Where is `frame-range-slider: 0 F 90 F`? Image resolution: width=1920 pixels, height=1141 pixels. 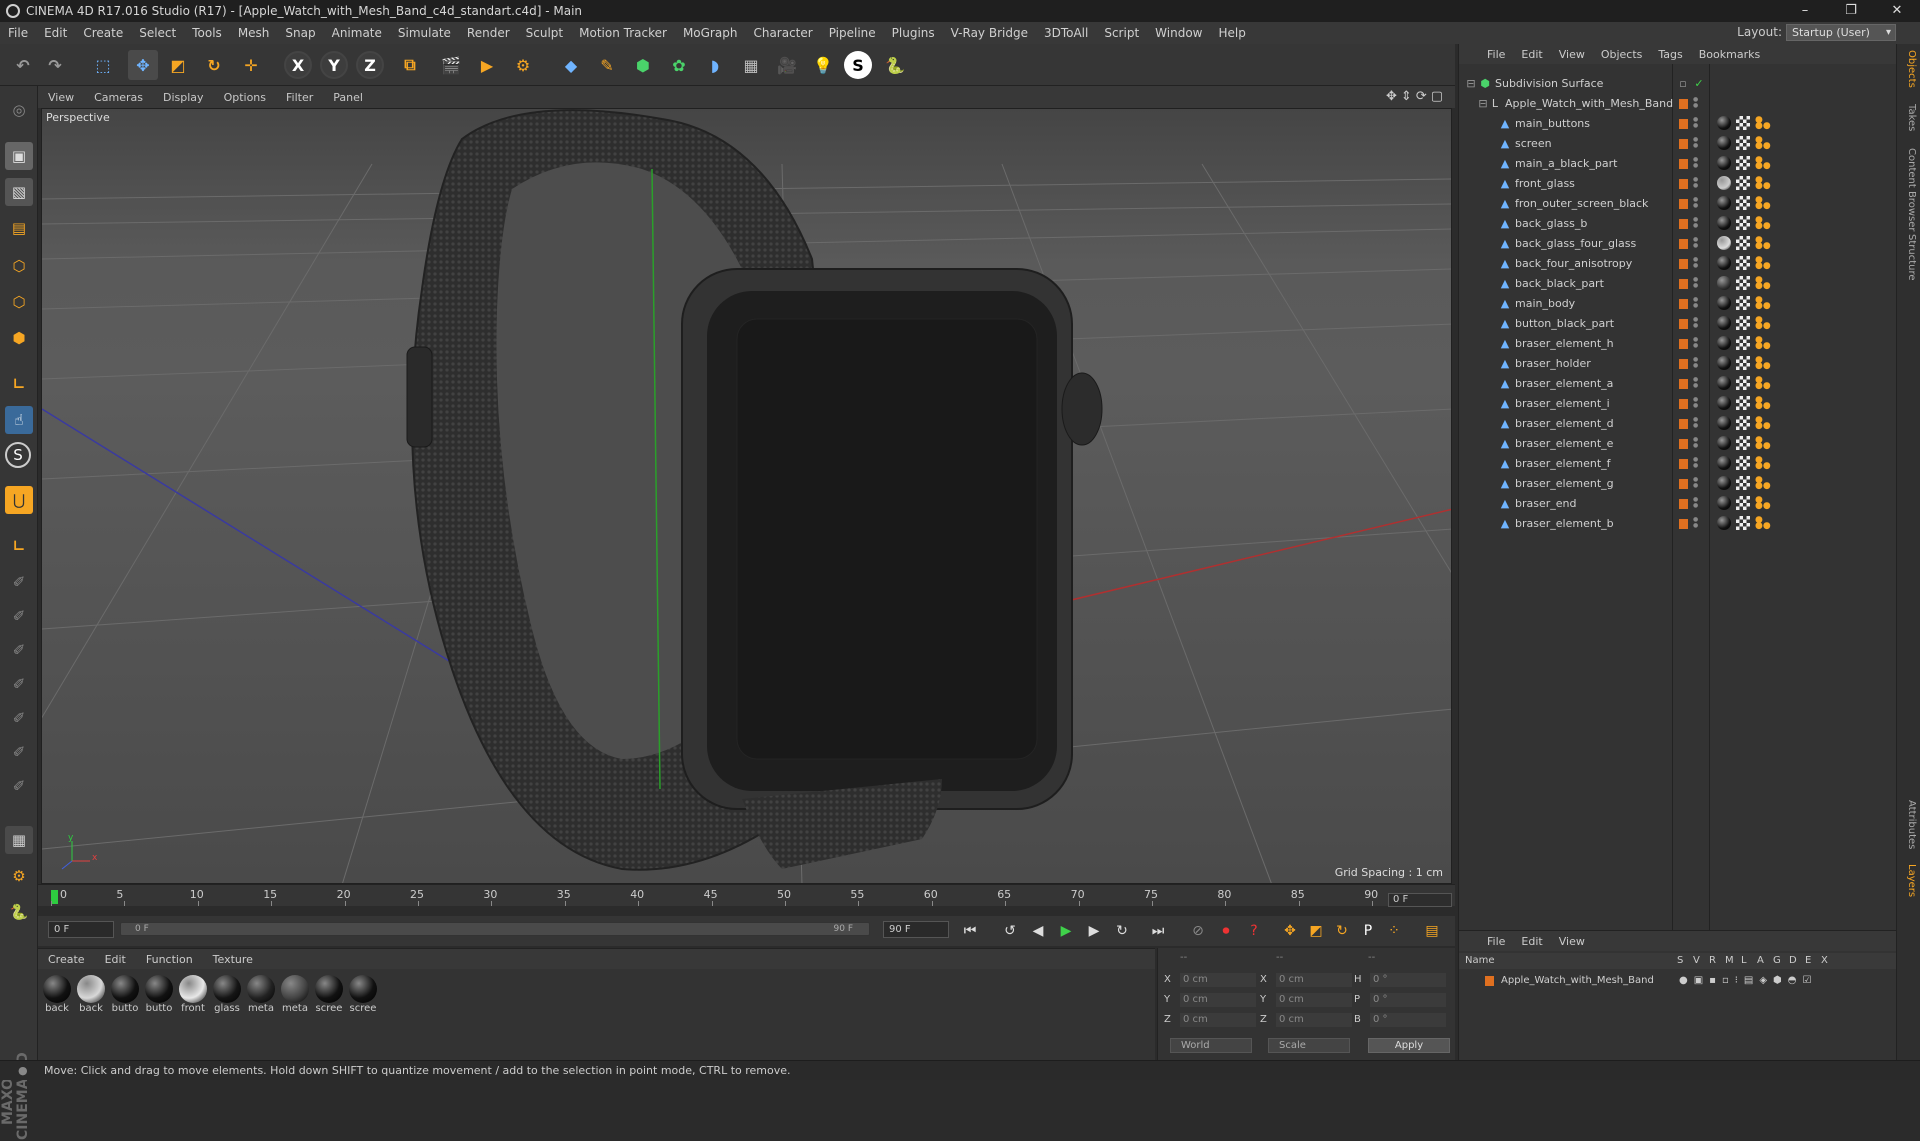 frame-range-slider: 0 F 90 F is located at coordinates (495, 929).